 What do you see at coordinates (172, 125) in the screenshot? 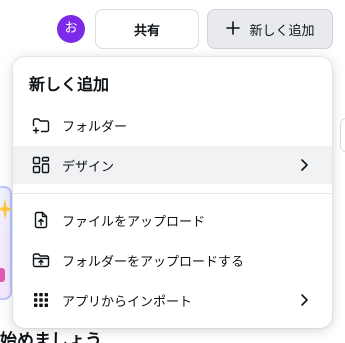
I see `menu-item-folder: フォルダー` at bounding box center [172, 125].